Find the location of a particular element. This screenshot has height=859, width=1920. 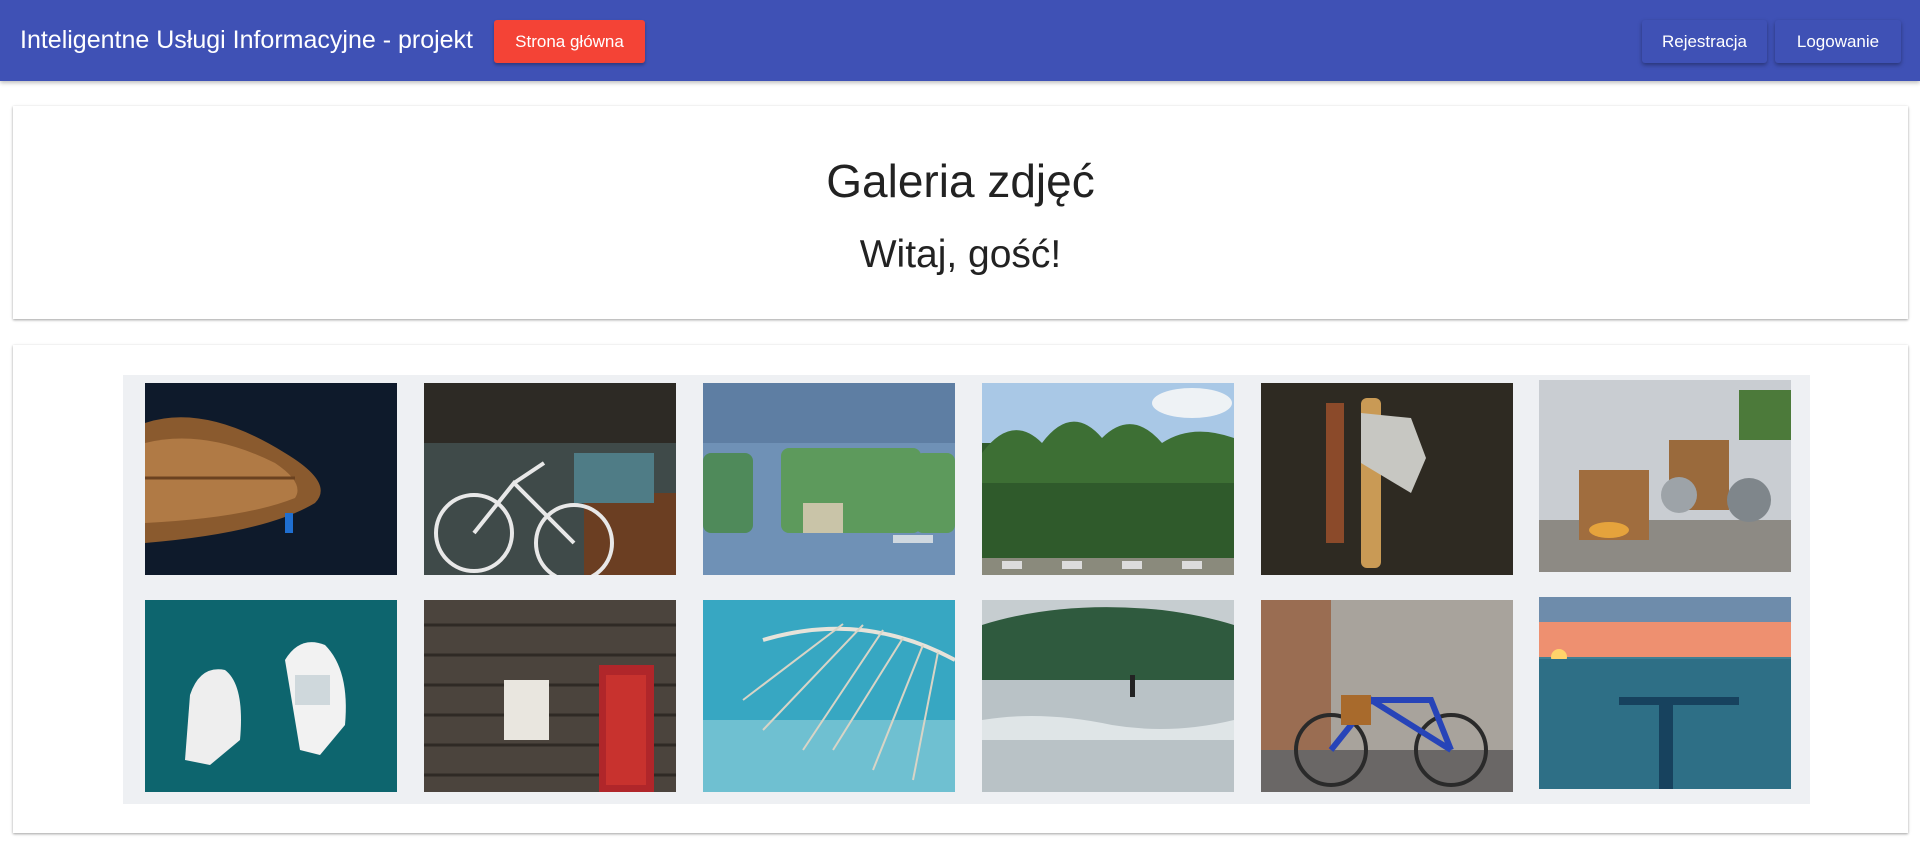

pots-crates-photo is located at coordinates (1665, 476).